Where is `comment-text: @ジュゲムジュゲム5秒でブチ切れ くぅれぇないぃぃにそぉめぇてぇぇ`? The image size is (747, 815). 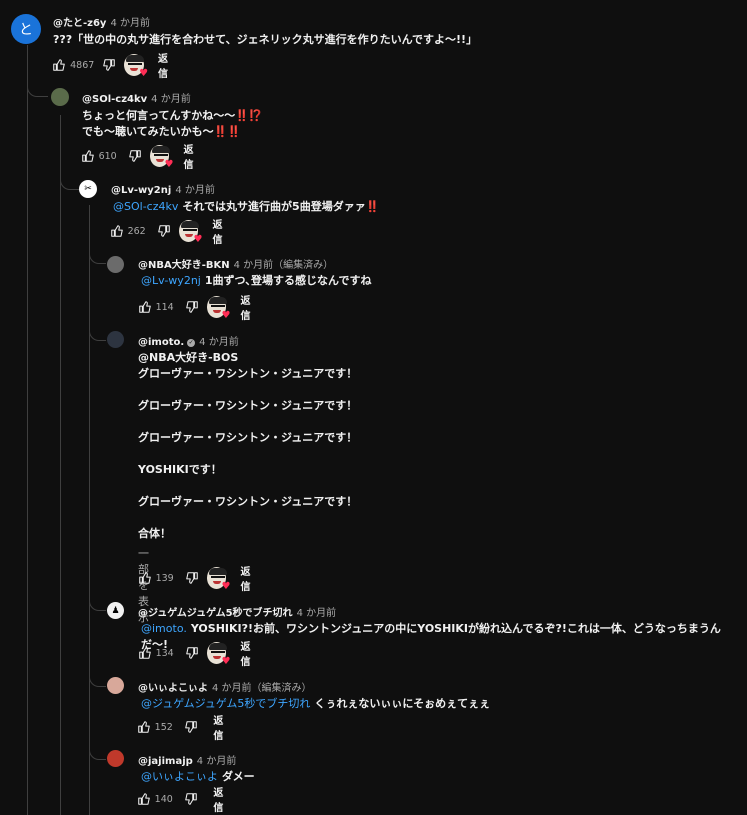 comment-text: @ジュゲムジュゲム5秒でブチ切れ くぅれぇないぃぃにそぉめぇてぇぇ is located at coordinates (441, 704).